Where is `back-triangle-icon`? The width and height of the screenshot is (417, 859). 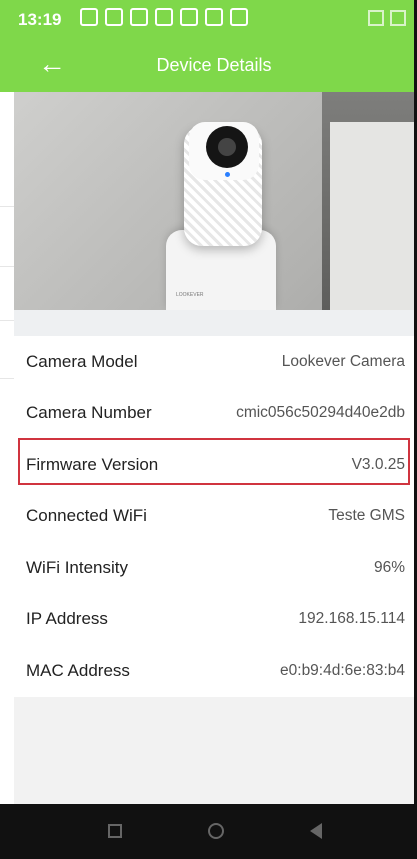 back-triangle-icon is located at coordinates (316, 831).